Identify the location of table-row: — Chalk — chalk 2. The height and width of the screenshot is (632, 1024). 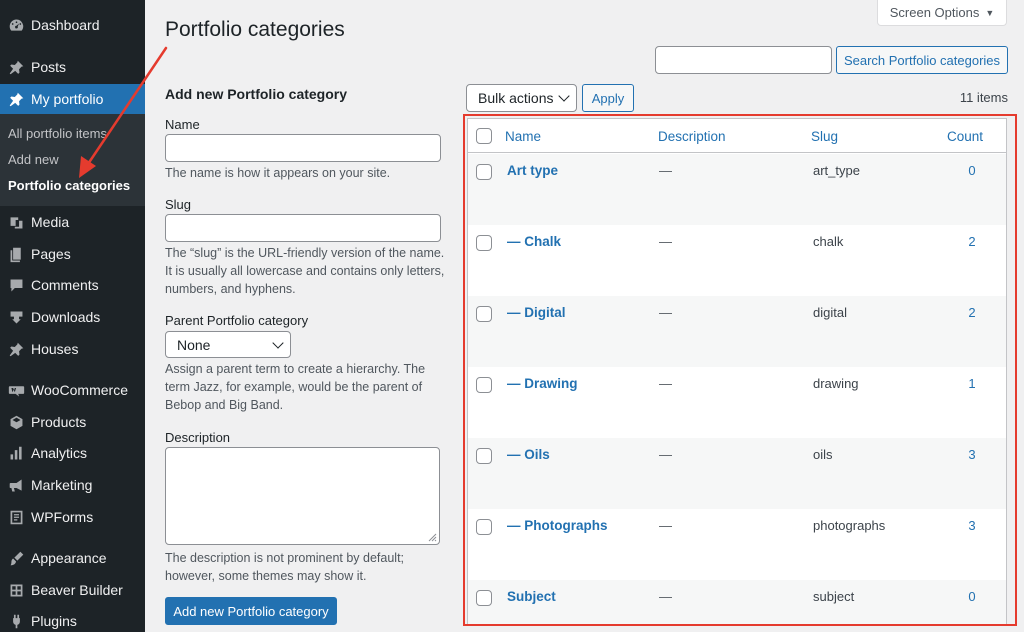
(737, 260).